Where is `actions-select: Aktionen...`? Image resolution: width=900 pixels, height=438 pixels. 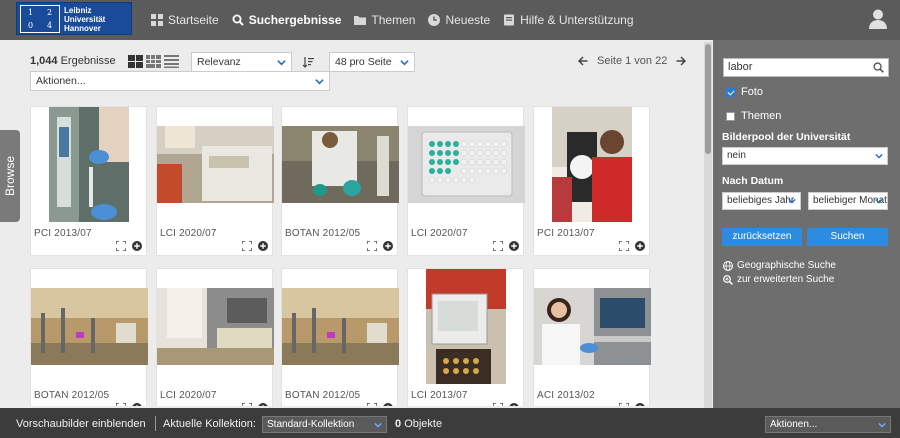
actions-select: Aktionen... is located at coordinates (180, 81).